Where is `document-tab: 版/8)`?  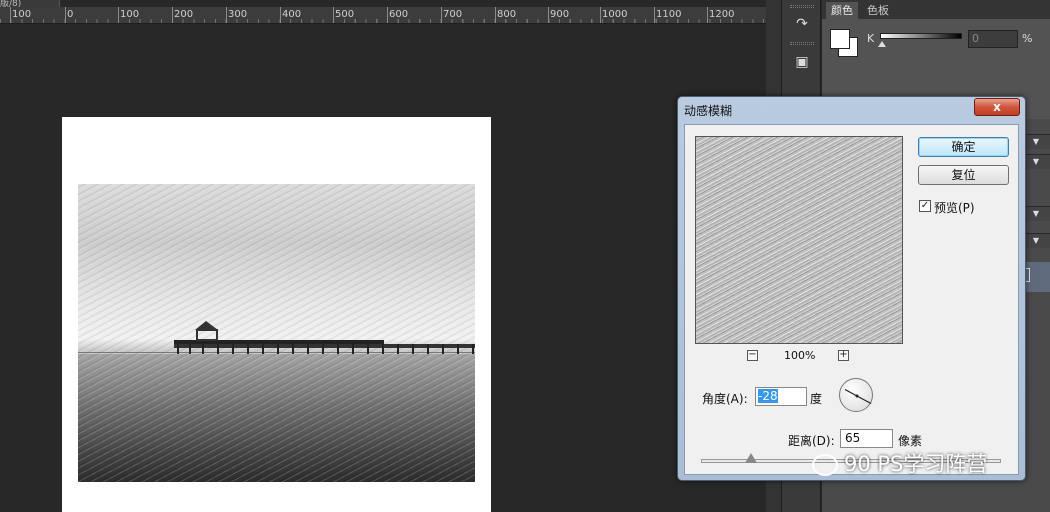
document-tab: 版/8) is located at coordinates (30, 4).